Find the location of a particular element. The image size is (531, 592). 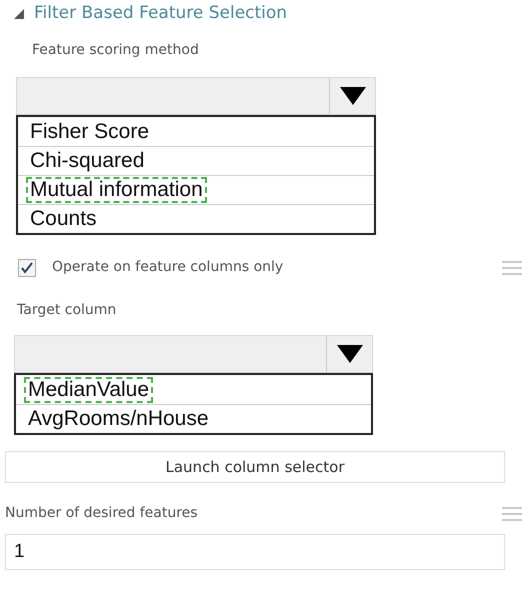

dropdown-option: AvgRooms/nHouse is located at coordinates (193, 418).